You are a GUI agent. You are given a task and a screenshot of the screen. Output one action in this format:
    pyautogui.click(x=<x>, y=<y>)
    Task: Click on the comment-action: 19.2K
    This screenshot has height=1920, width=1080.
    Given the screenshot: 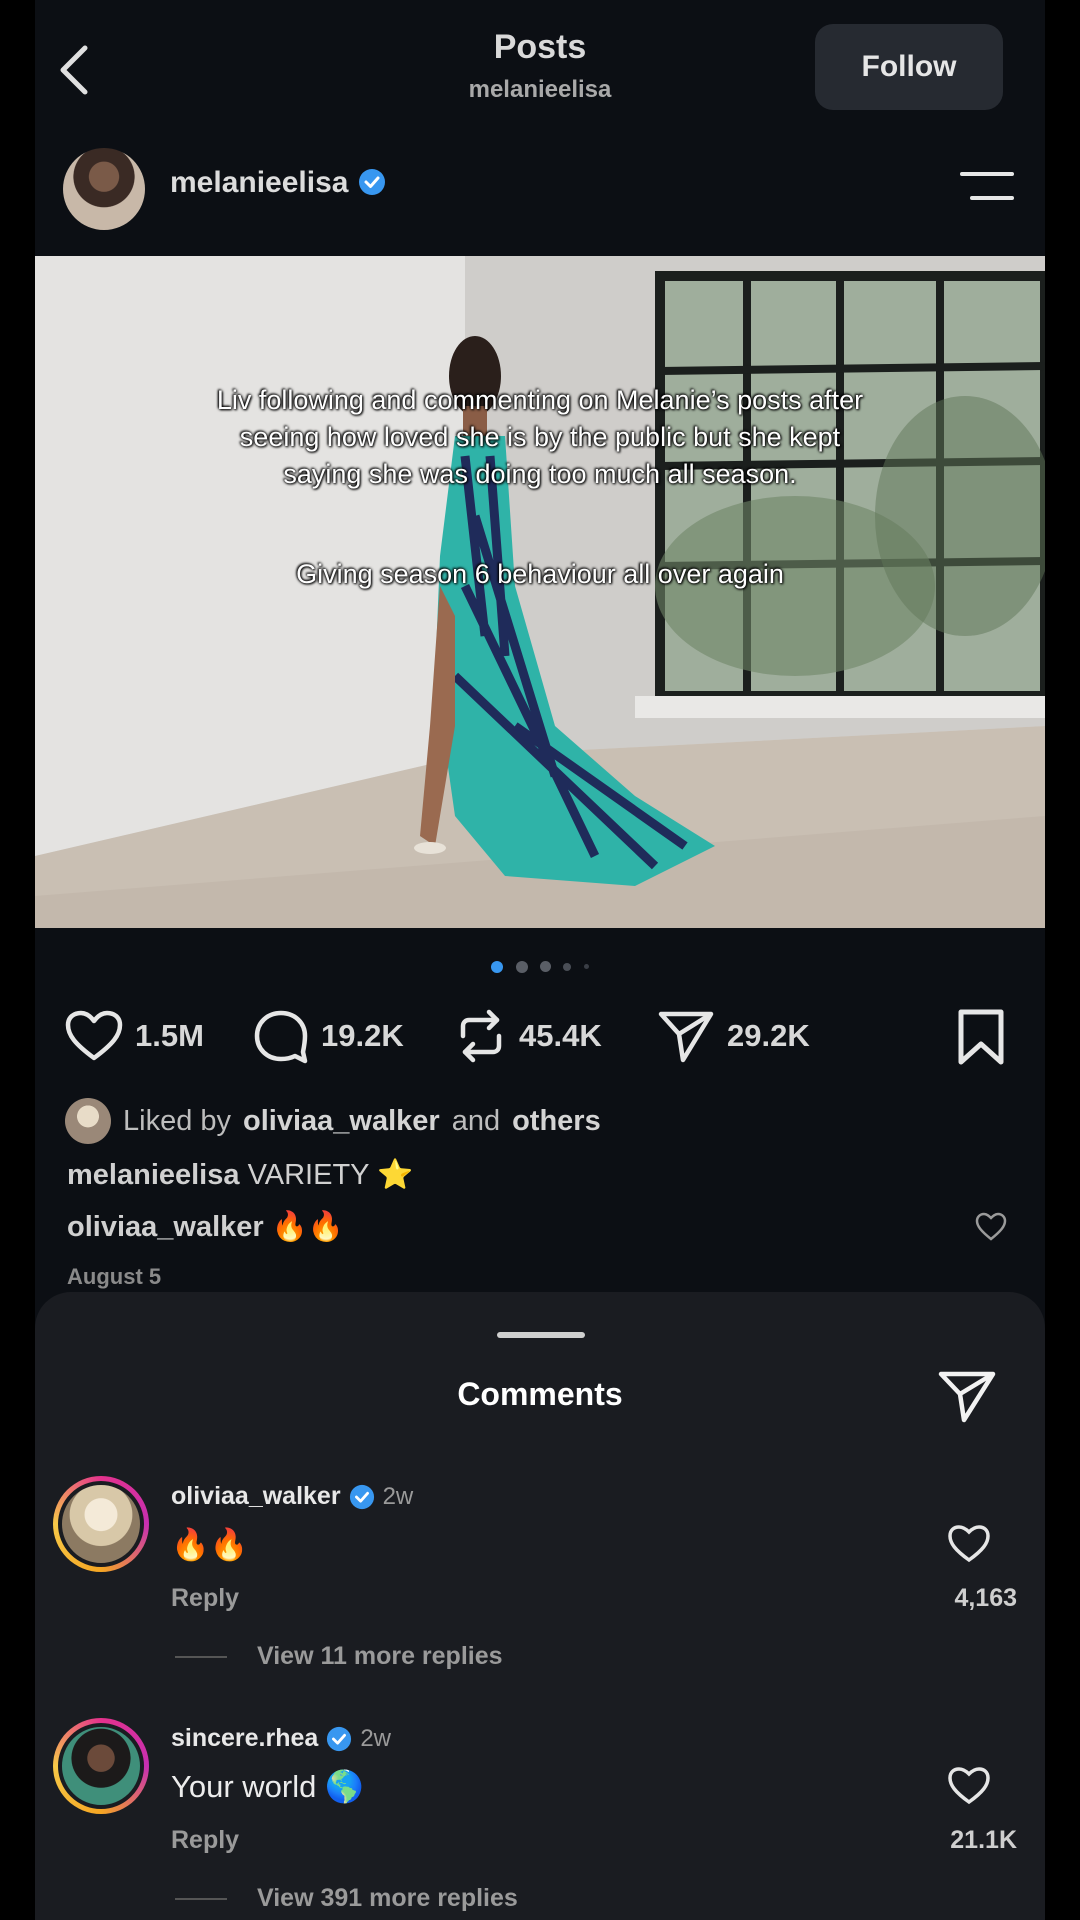 What is the action you would take?
    pyautogui.click(x=328, y=1036)
    